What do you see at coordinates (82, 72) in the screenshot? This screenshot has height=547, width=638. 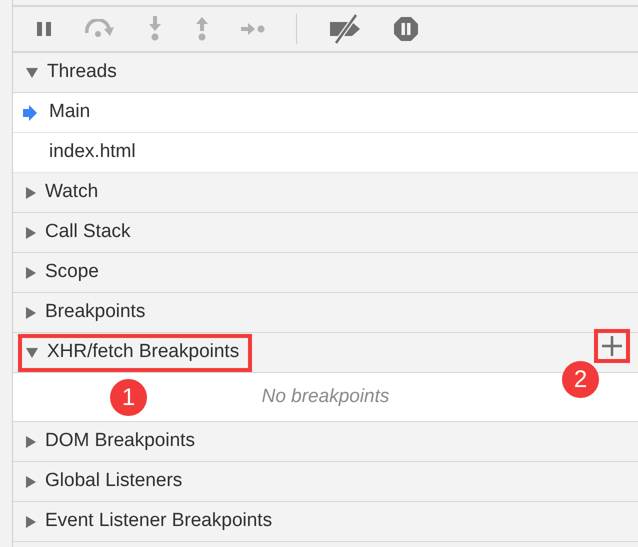 I see `section-title: Threads` at bounding box center [82, 72].